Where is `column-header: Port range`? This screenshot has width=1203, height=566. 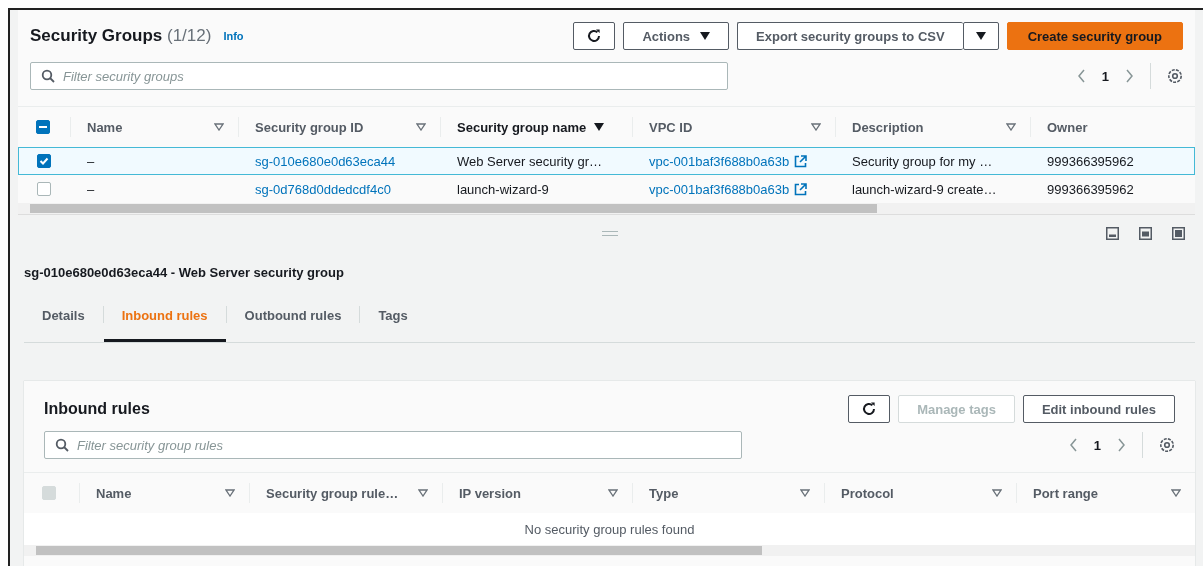
column-header: Port range is located at coordinates (1065, 493).